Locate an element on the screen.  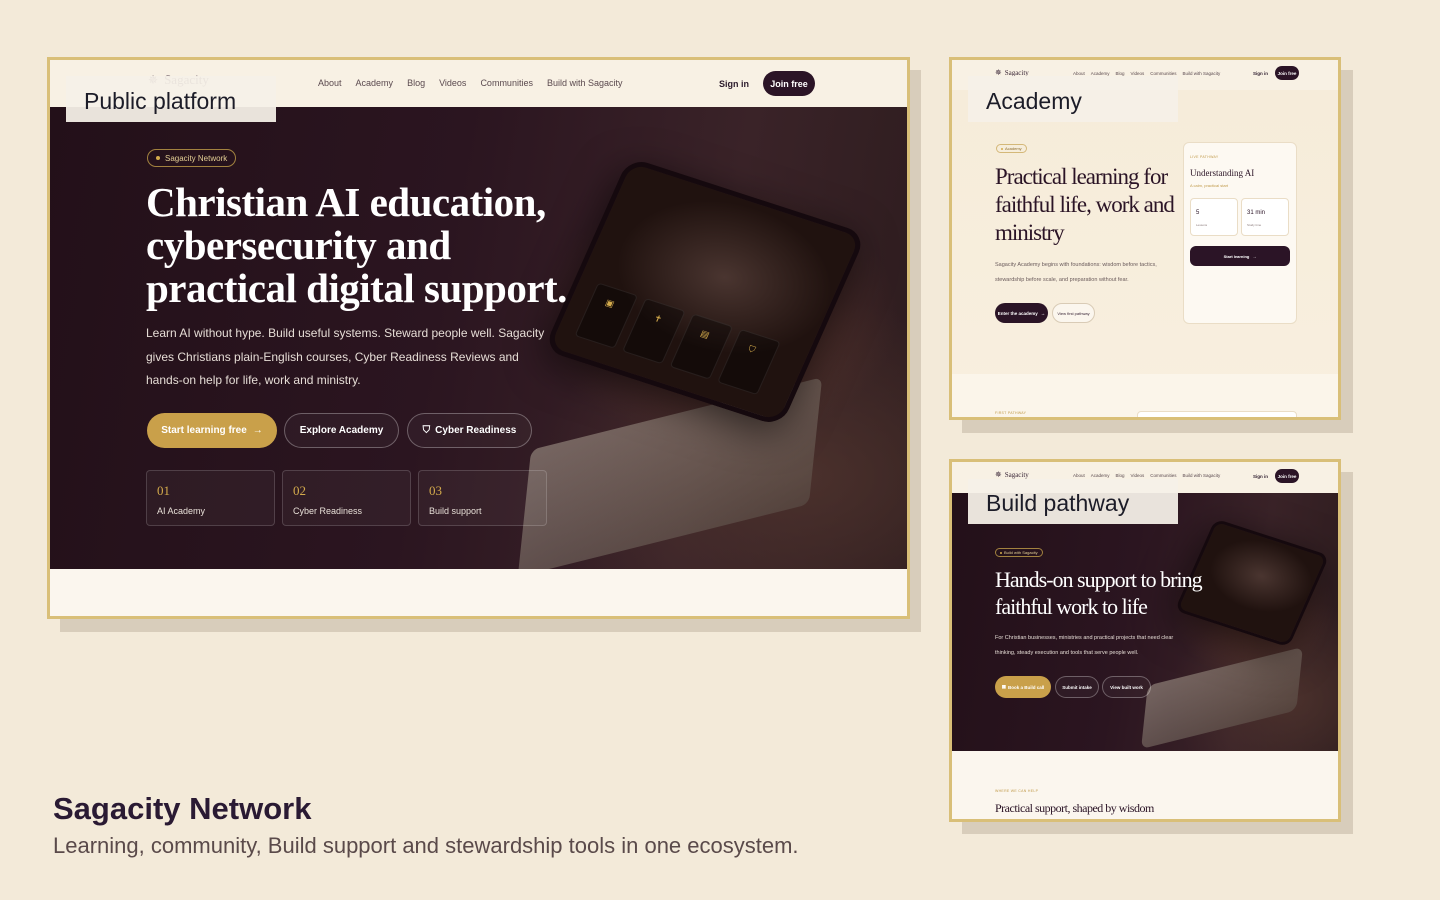
headline-line-3: practical digital support. is located at coordinates (356, 288).